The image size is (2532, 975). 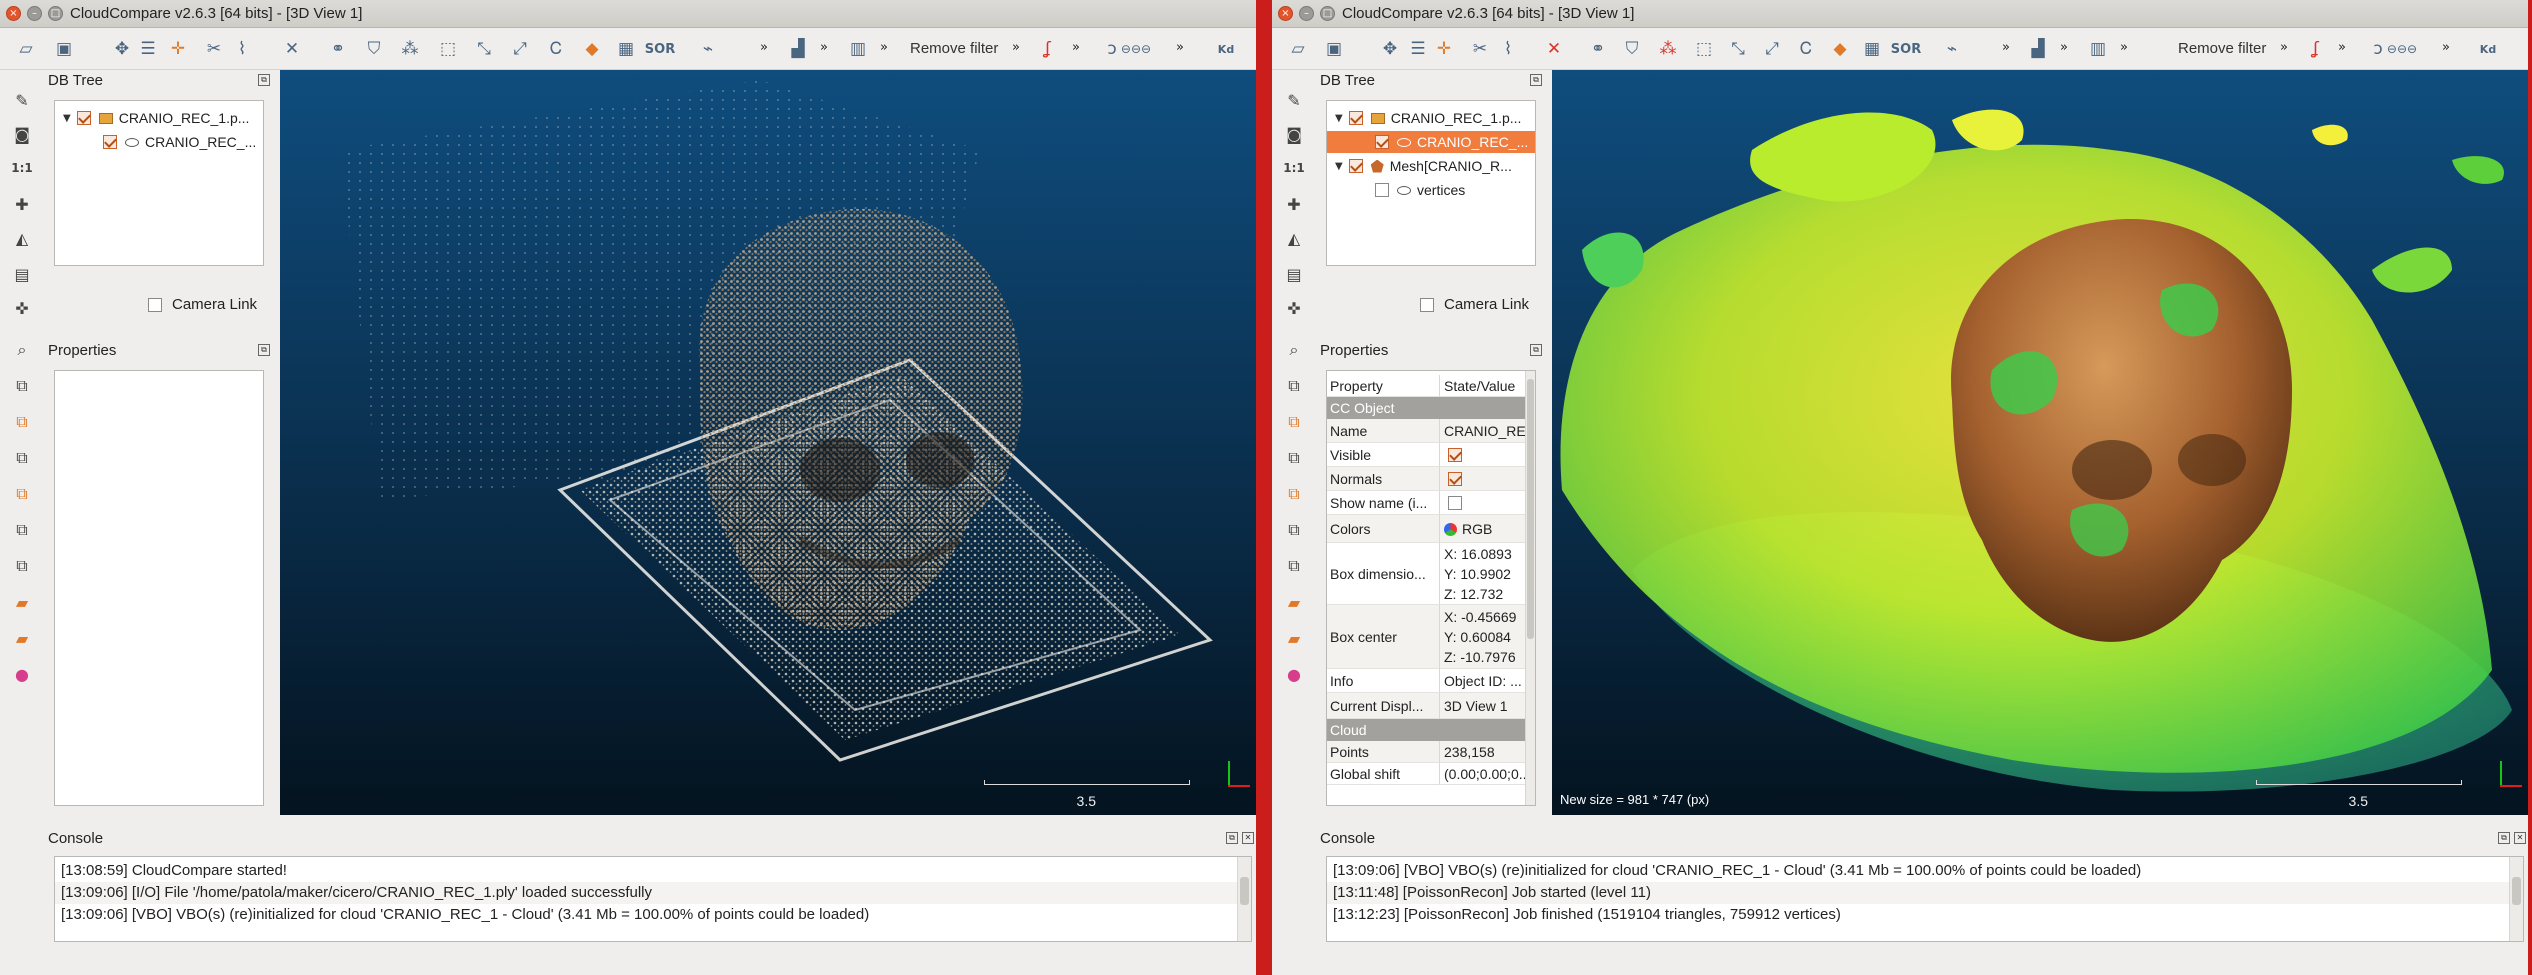 I want to click on properties-scrollbar, so click(x=1530, y=588).